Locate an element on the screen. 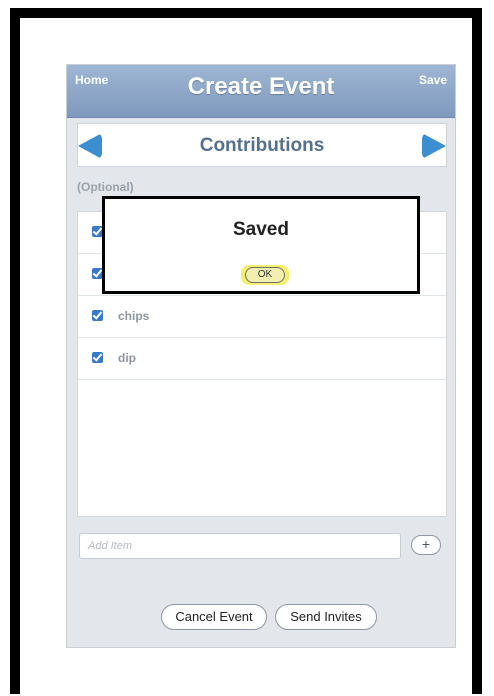 The width and height of the screenshot is (494, 696). navbar: Home Create Event Save is located at coordinates (261, 91).